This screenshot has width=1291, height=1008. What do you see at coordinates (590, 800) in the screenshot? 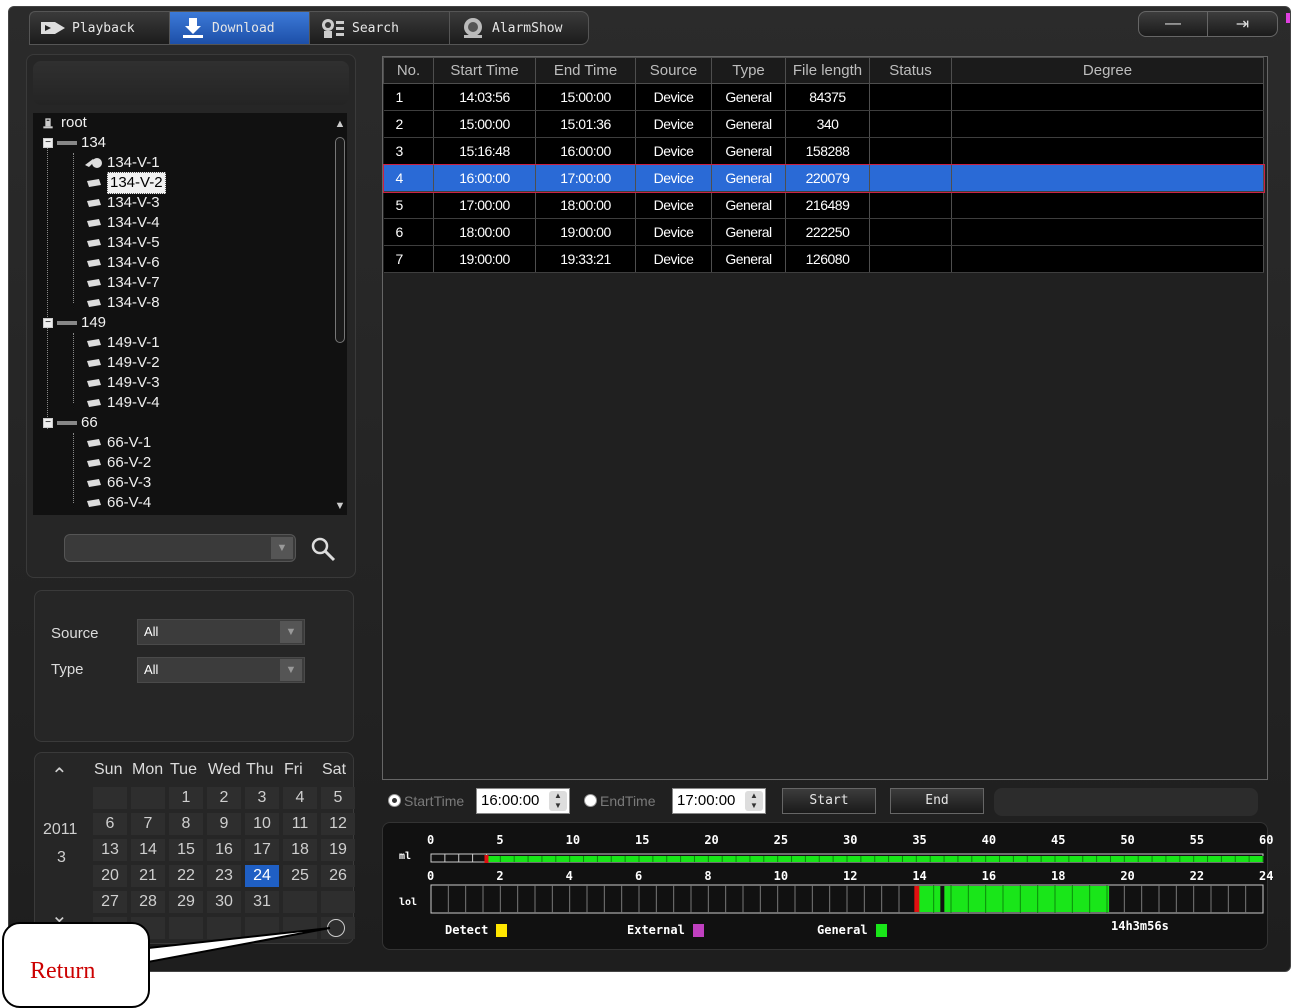
I see `end-time-radio` at bounding box center [590, 800].